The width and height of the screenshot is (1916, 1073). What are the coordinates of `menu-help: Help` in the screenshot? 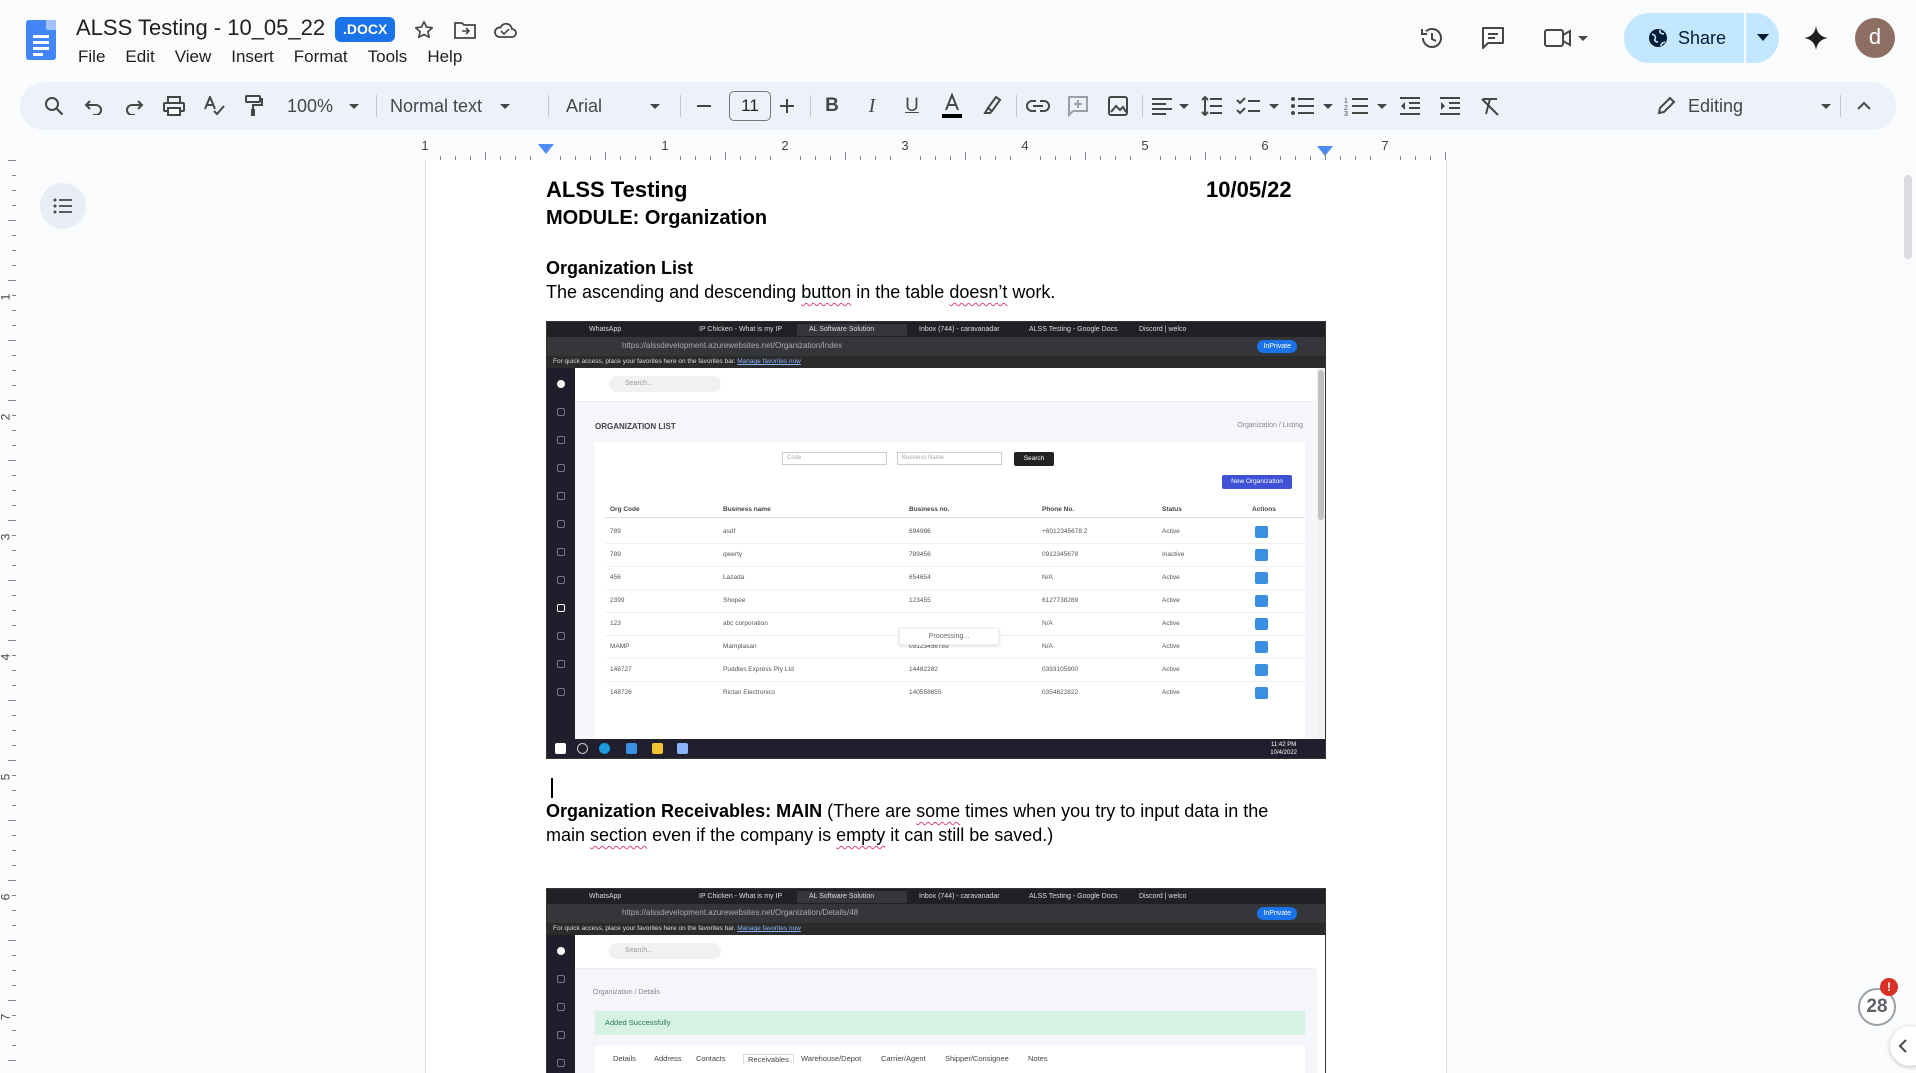 It's located at (444, 57).